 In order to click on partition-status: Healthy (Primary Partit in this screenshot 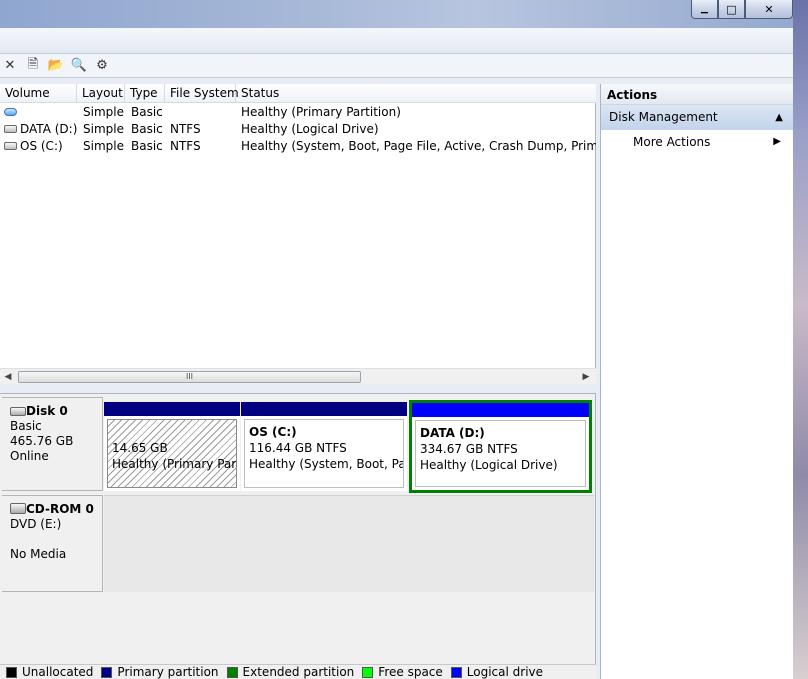, I will do `click(174, 464)`.